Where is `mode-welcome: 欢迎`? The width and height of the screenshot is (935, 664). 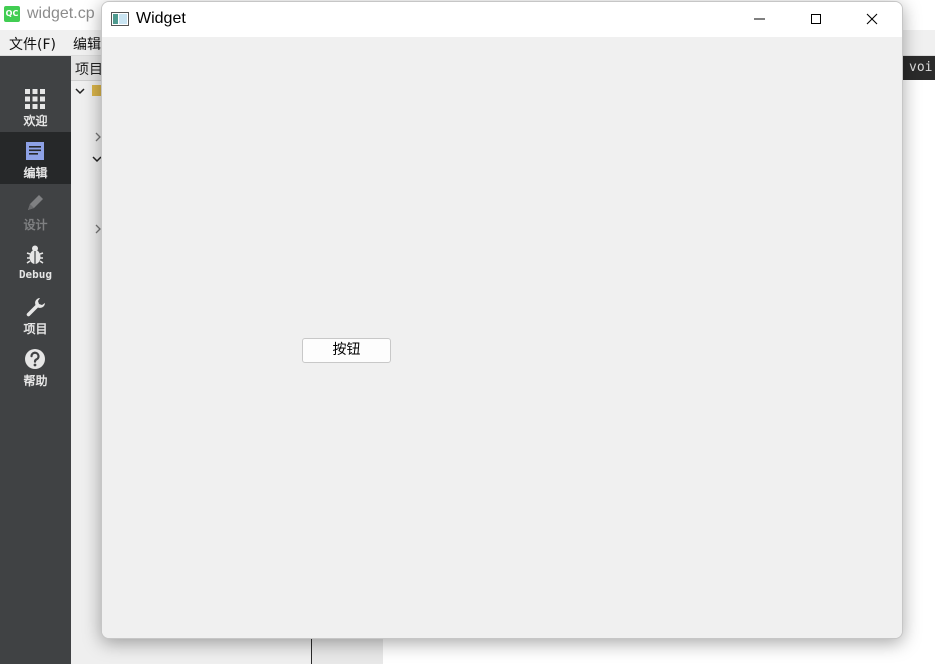
mode-welcome: 欢迎 is located at coordinates (35, 106).